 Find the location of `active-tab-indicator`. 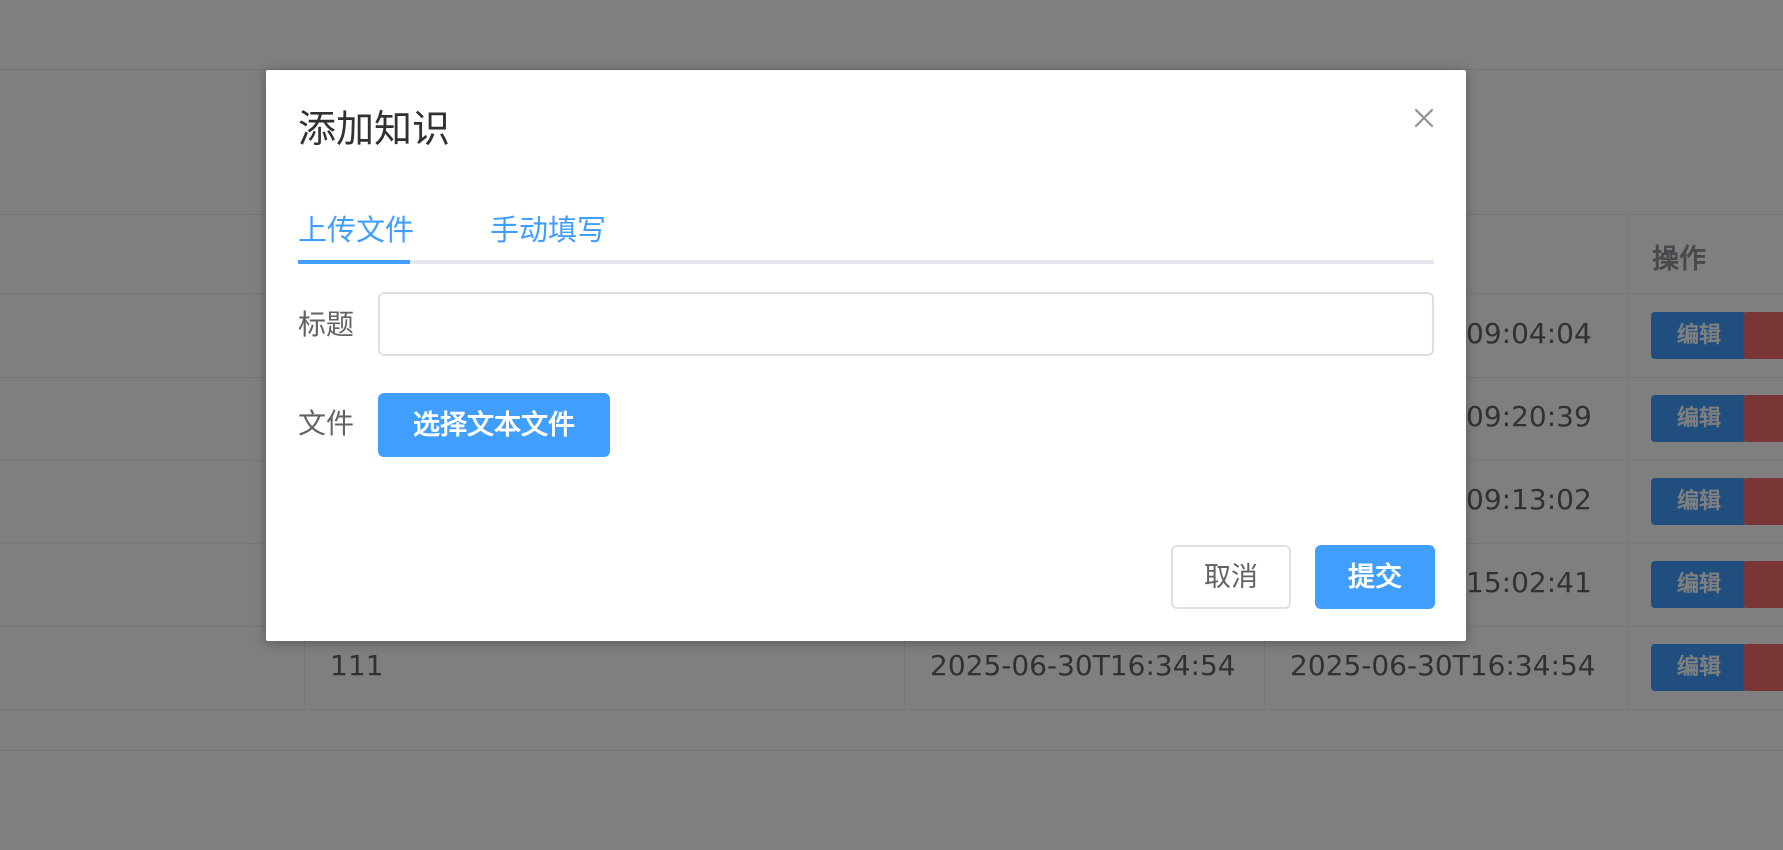

active-tab-indicator is located at coordinates (354, 262).